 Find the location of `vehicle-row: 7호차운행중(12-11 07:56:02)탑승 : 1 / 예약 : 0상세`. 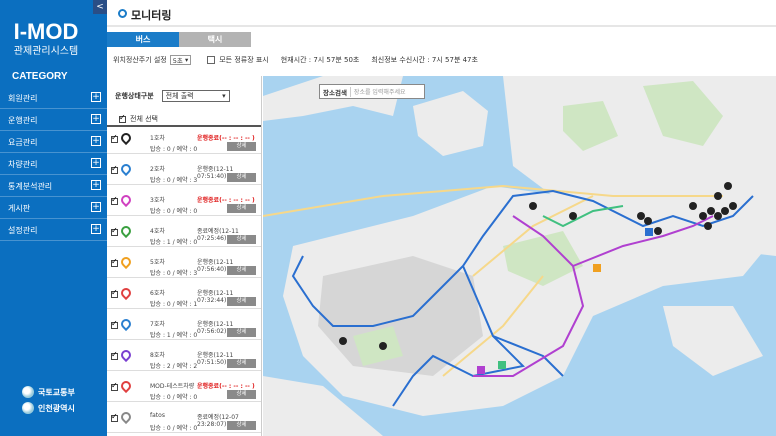

vehicle-row: 7호차운행중(12-11 07:56:02)탑승 : 1 / 예약 : 0상세 is located at coordinates (184, 328).